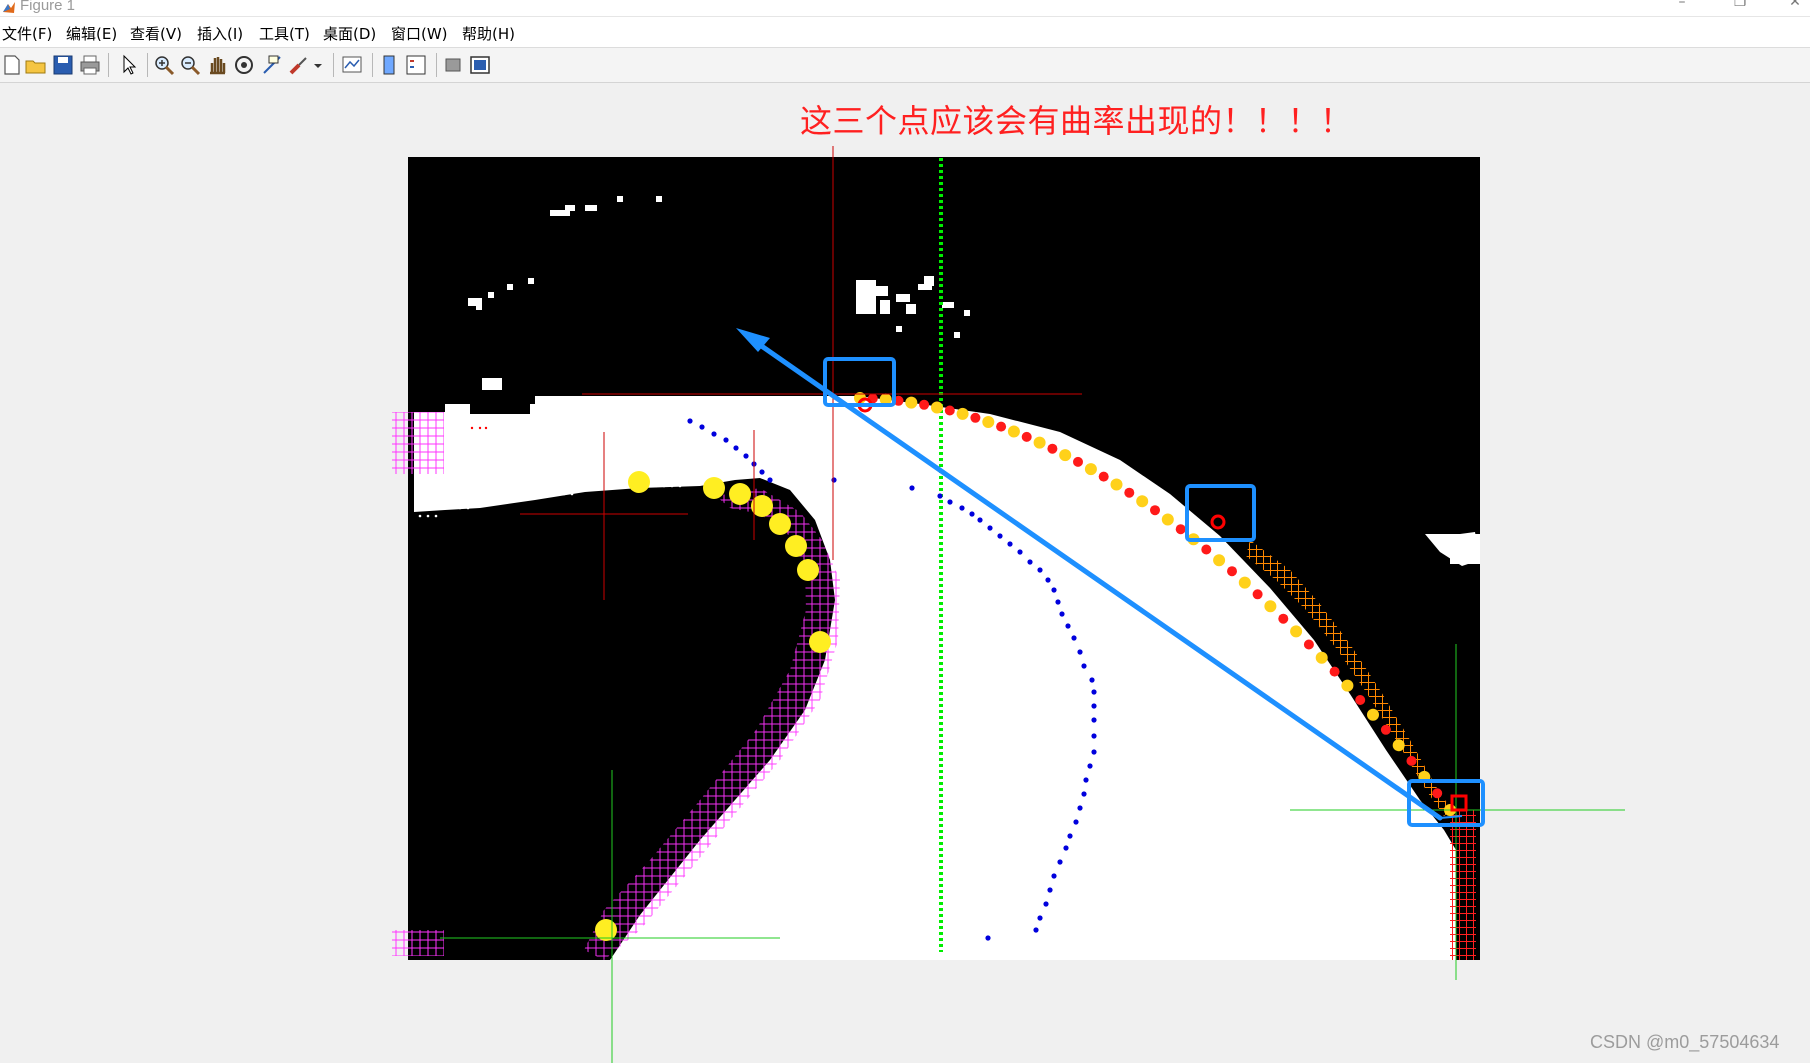  What do you see at coordinates (1076, 121) in the screenshot?
I see `annotation-text: 这三个点应该会有曲率出现的！！！！` at bounding box center [1076, 121].